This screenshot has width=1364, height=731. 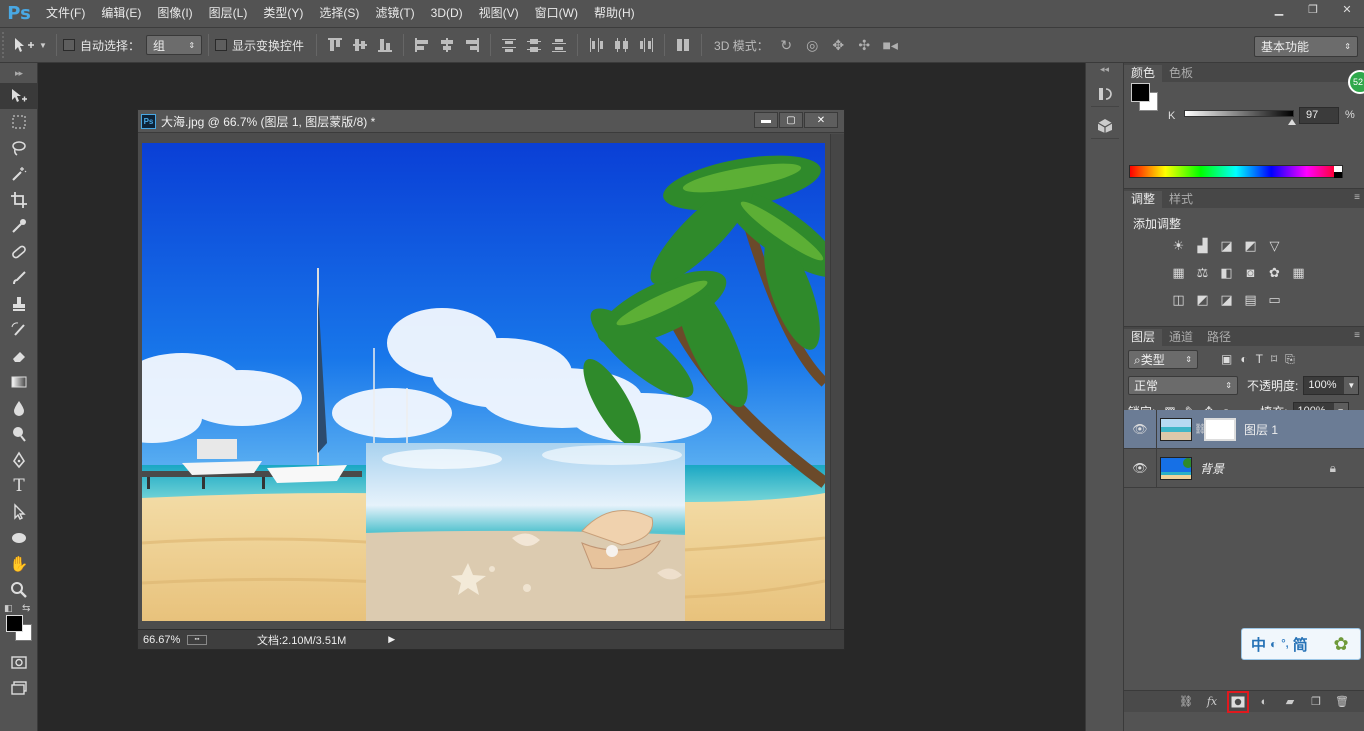 What do you see at coordinates (1104, 69) in the screenshot?
I see `collapse-panels-icon: ◂◂` at bounding box center [1104, 69].